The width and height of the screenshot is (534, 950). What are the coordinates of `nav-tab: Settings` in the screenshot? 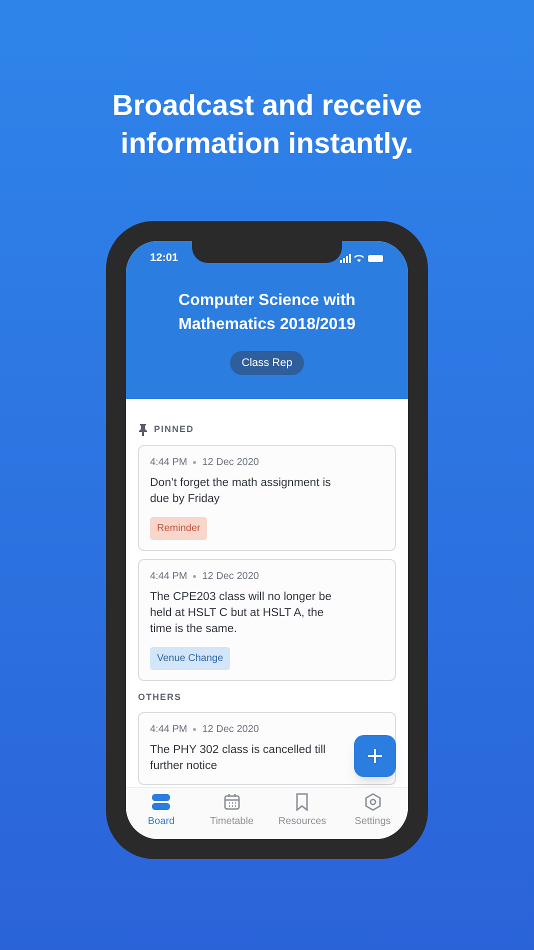 It's located at (373, 811).